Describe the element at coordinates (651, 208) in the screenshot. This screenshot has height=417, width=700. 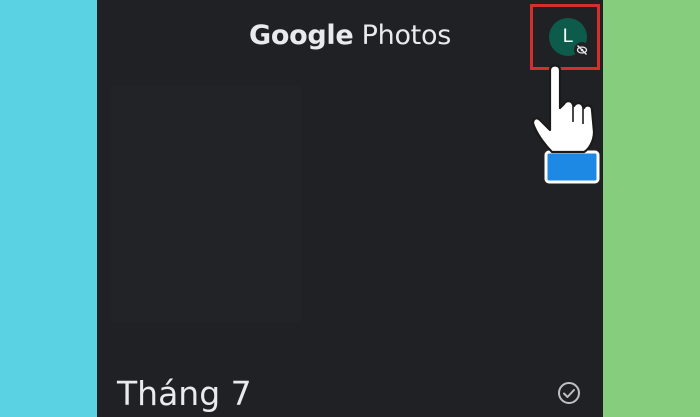
I see `right-background` at that location.